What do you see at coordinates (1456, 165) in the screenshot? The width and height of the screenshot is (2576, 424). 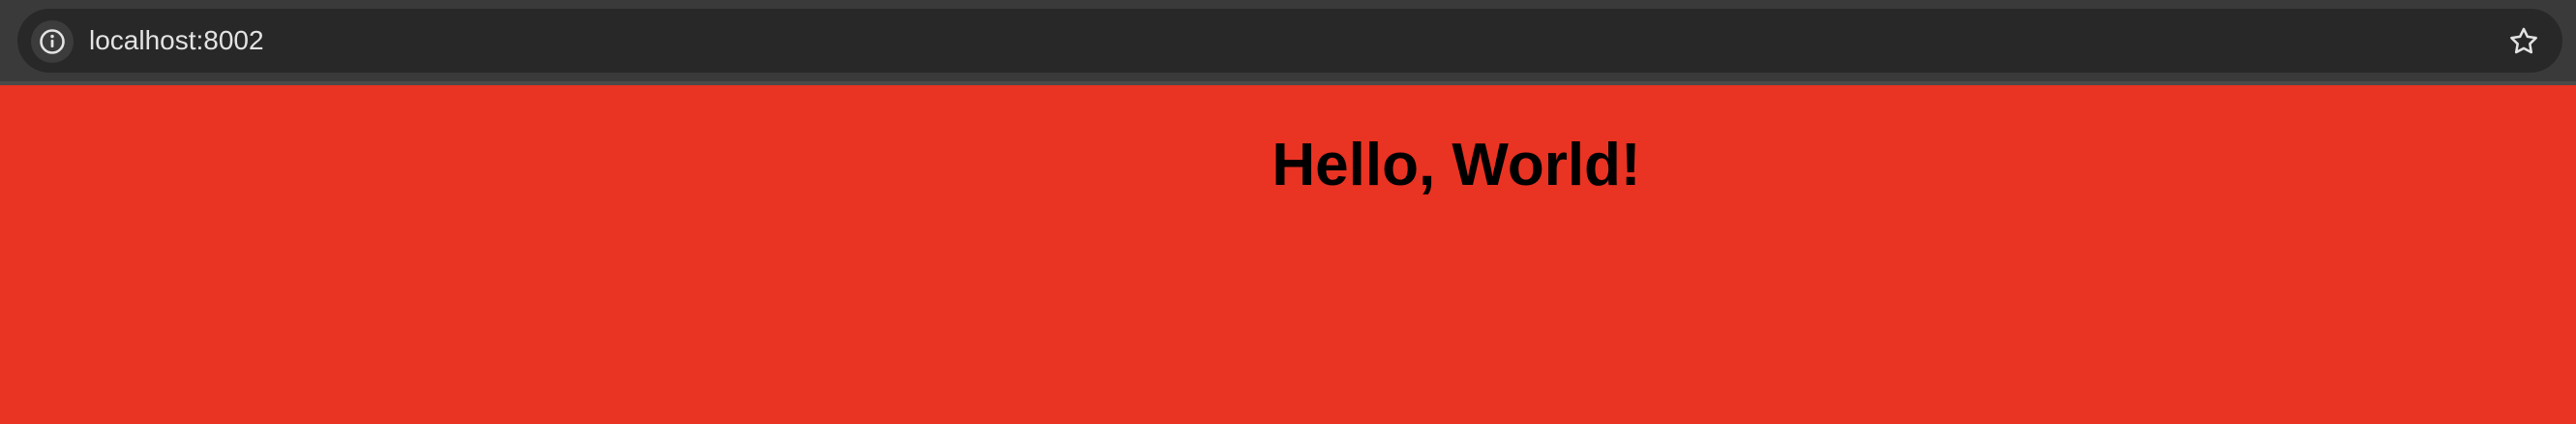 I see `page-heading: Hello, World!` at bounding box center [1456, 165].